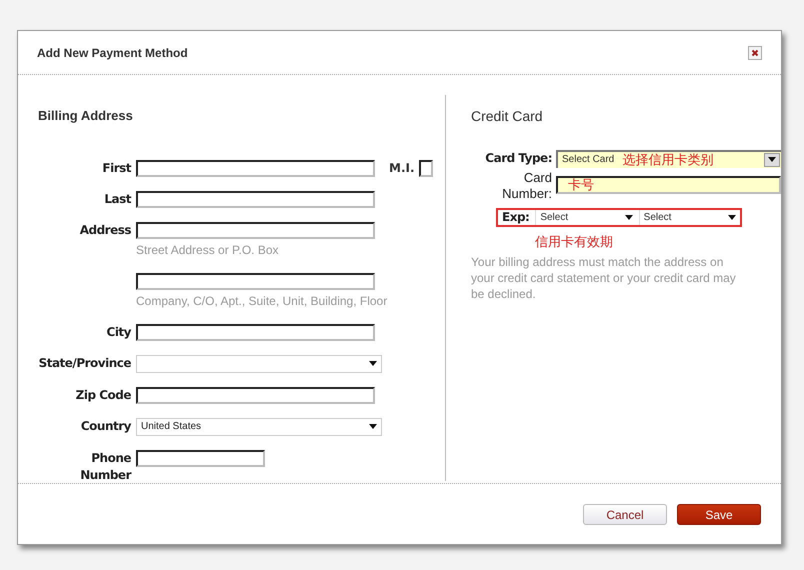  What do you see at coordinates (84, 363) in the screenshot?
I see `field-label: State/Province` at bounding box center [84, 363].